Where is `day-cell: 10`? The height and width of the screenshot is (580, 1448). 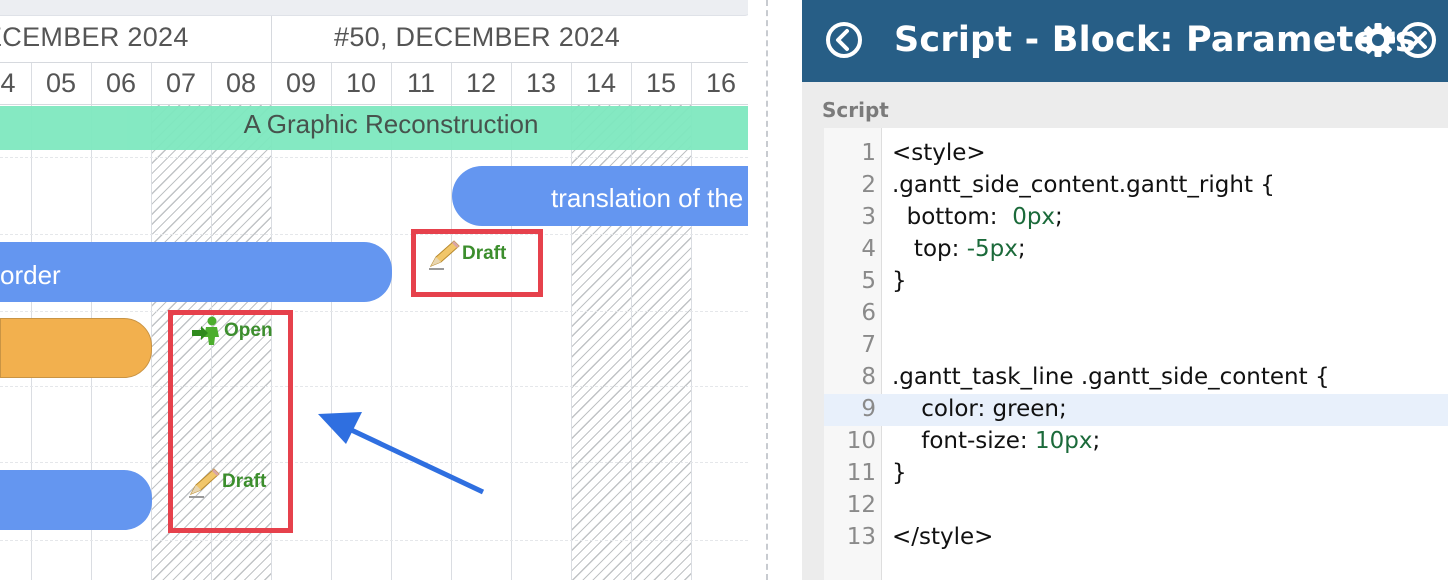
day-cell: 10 is located at coordinates (361, 83).